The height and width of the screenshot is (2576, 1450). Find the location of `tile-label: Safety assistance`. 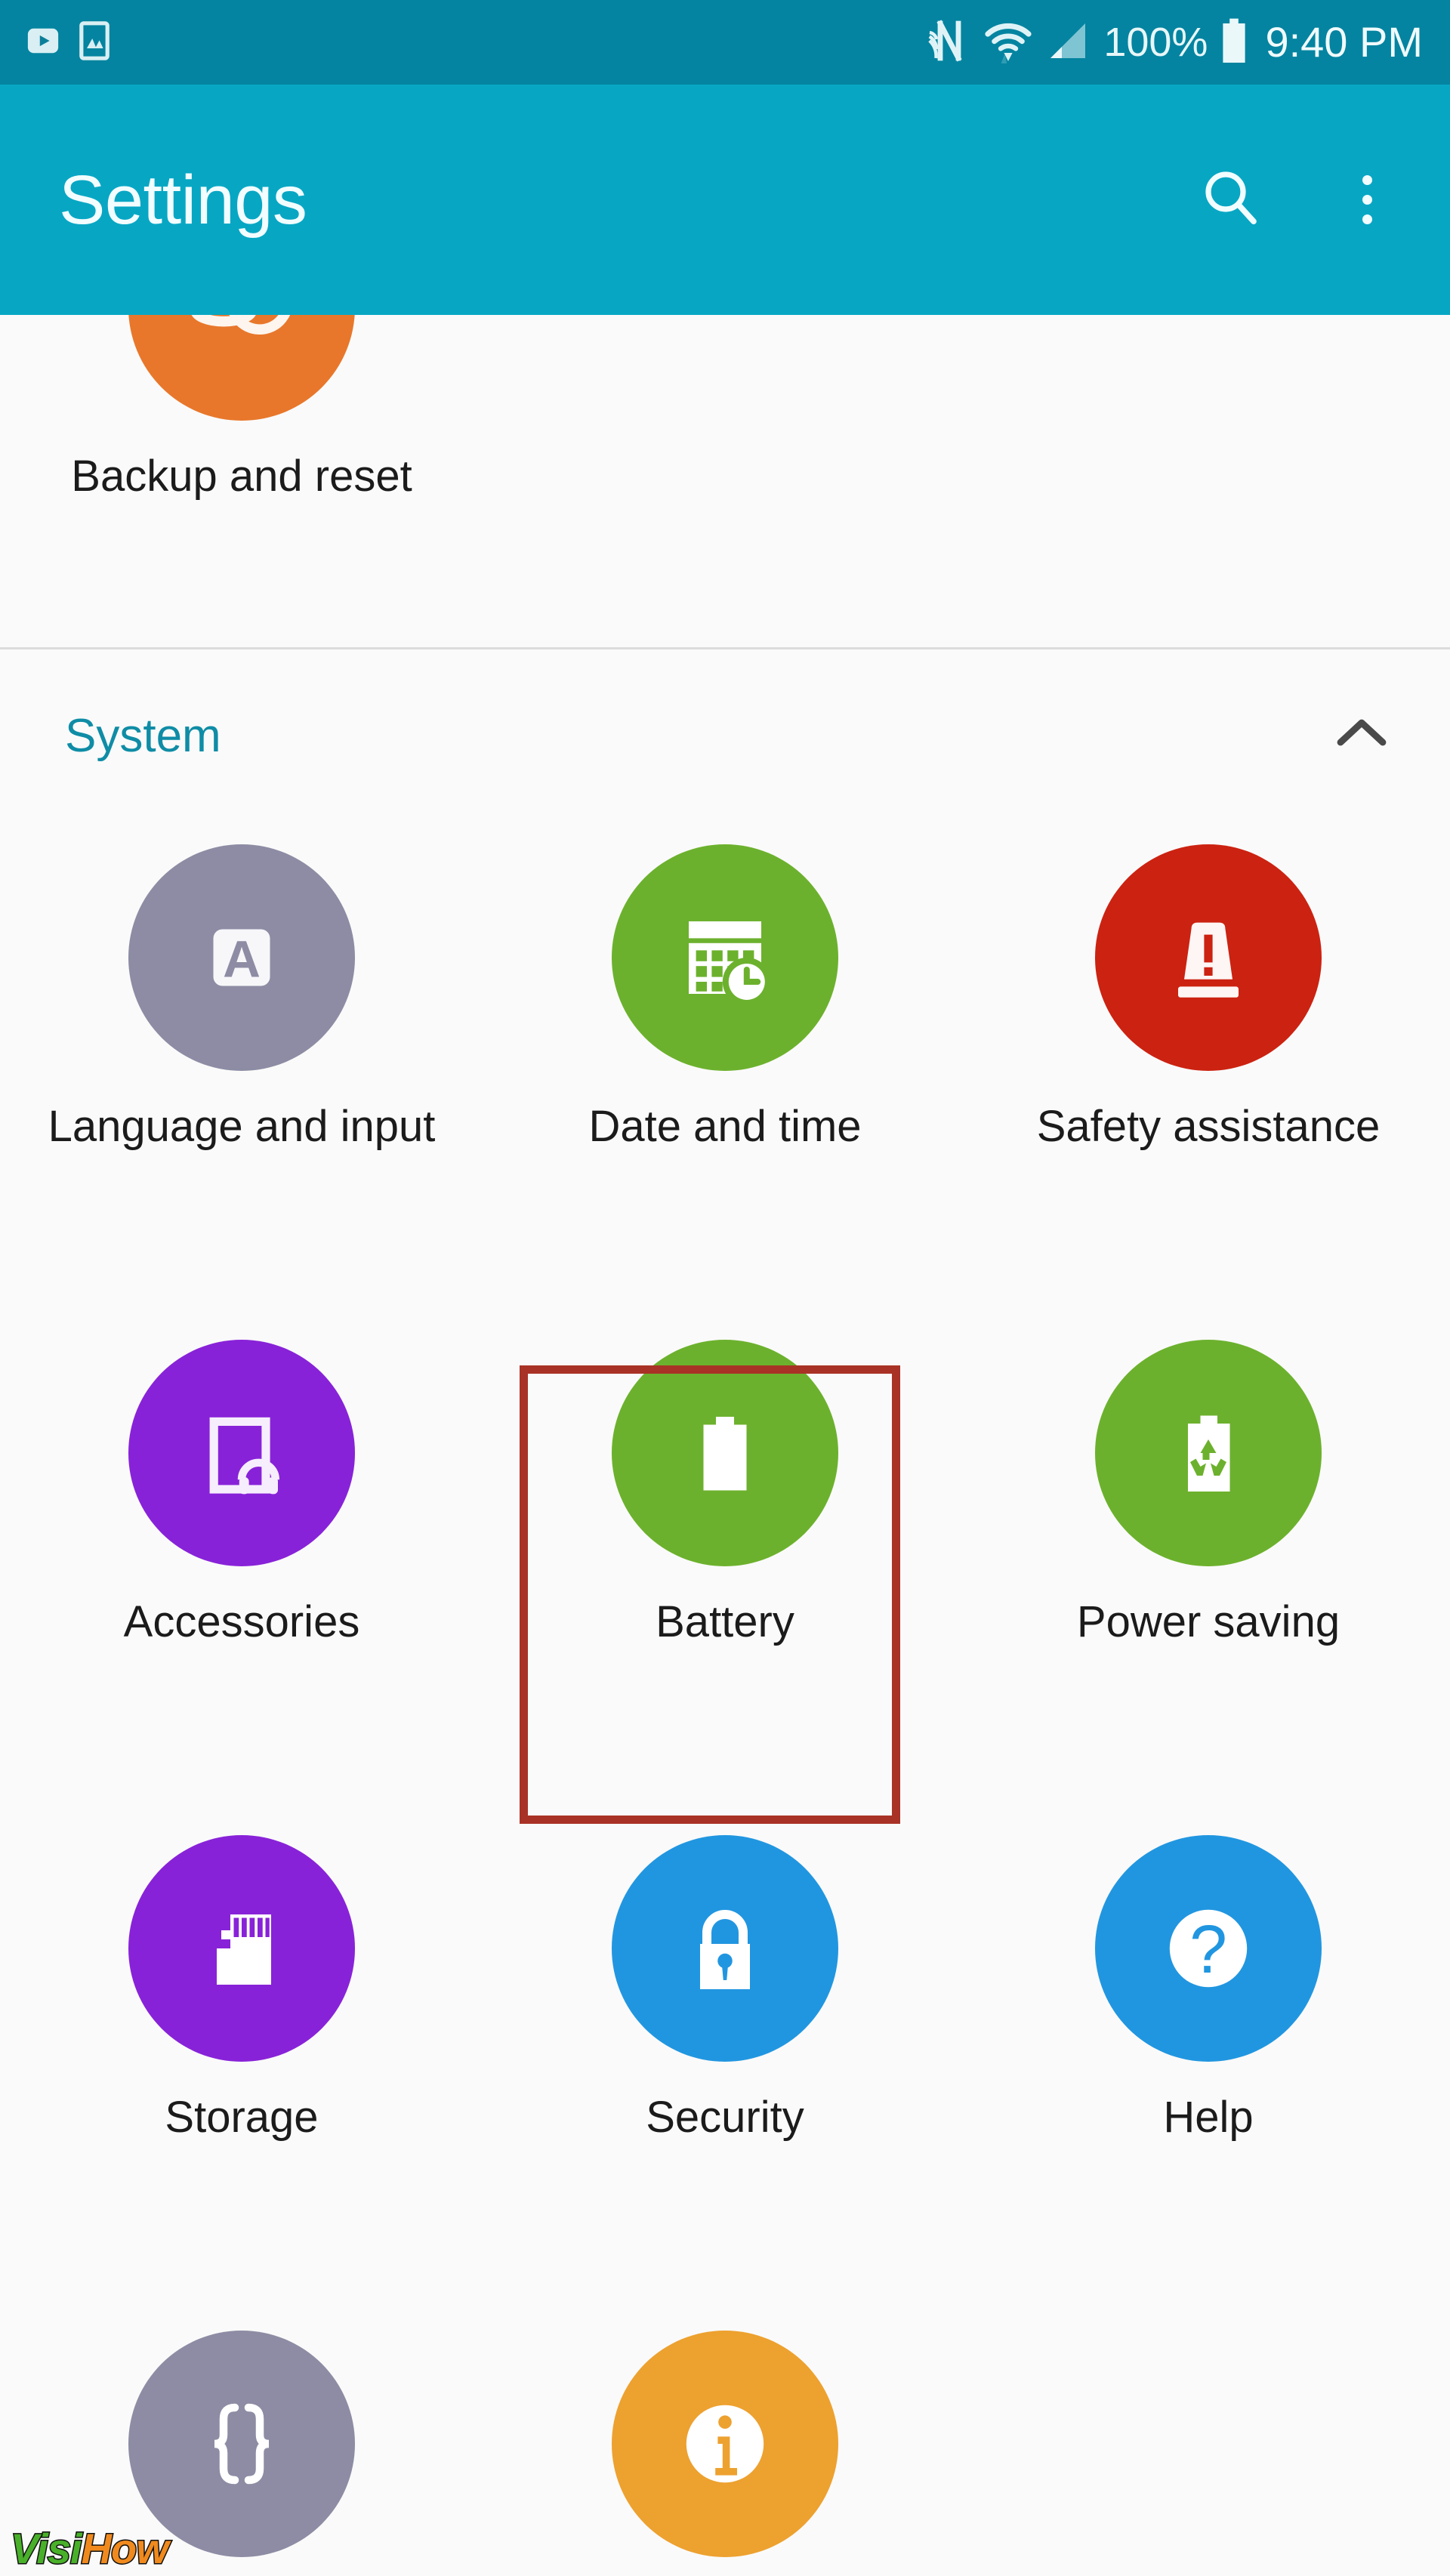

tile-label: Safety assistance is located at coordinates (1208, 1126).